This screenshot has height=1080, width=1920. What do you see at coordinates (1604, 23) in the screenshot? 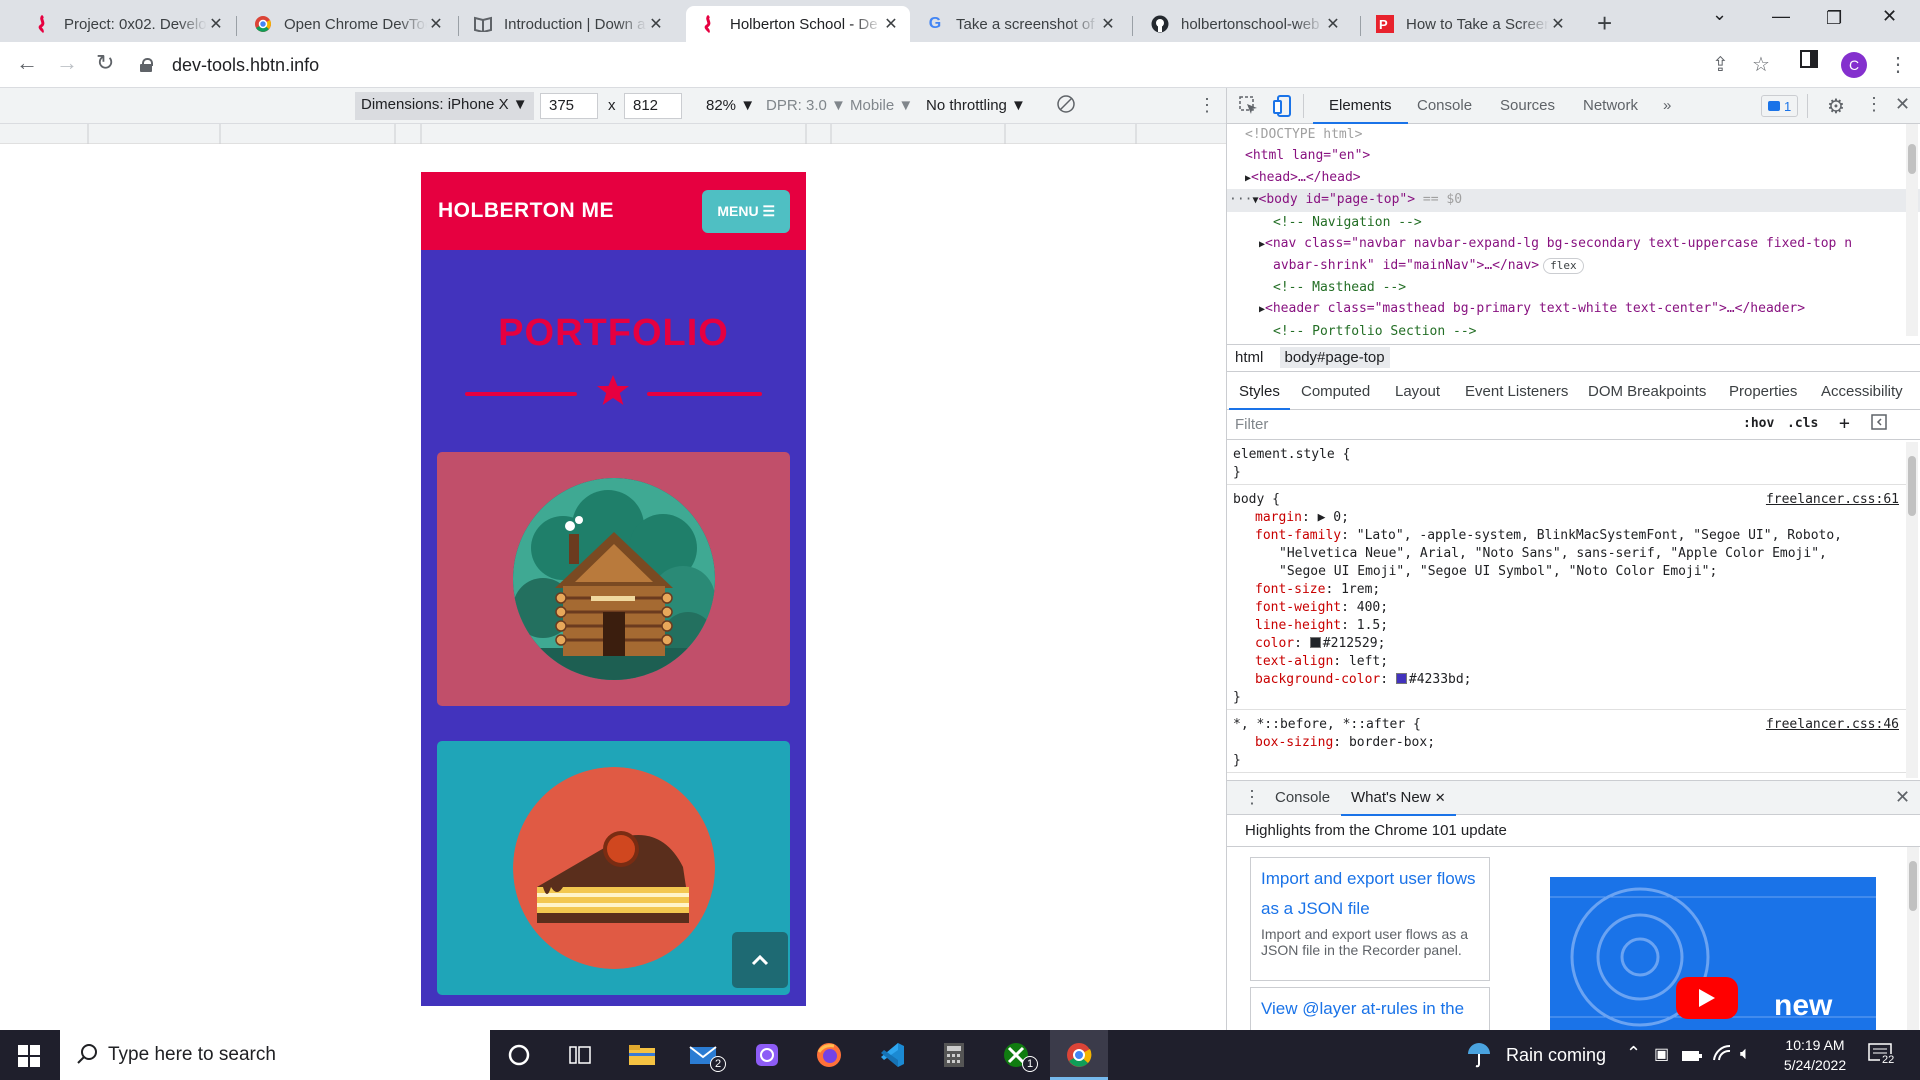
I see `new-tab-button: +` at bounding box center [1604, 23].